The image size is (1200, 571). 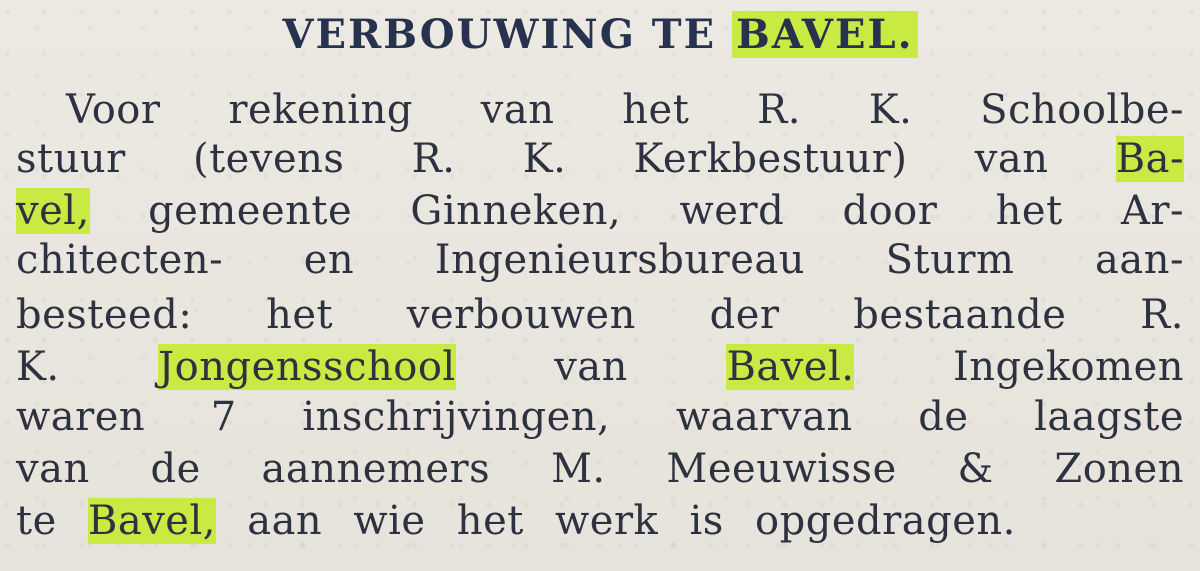 What do you see at coordinates (636, 211) in the screenshot?
I see `line-text: gemeente Ginneken, werd door het Ar-` at bounding box center [636, 211].